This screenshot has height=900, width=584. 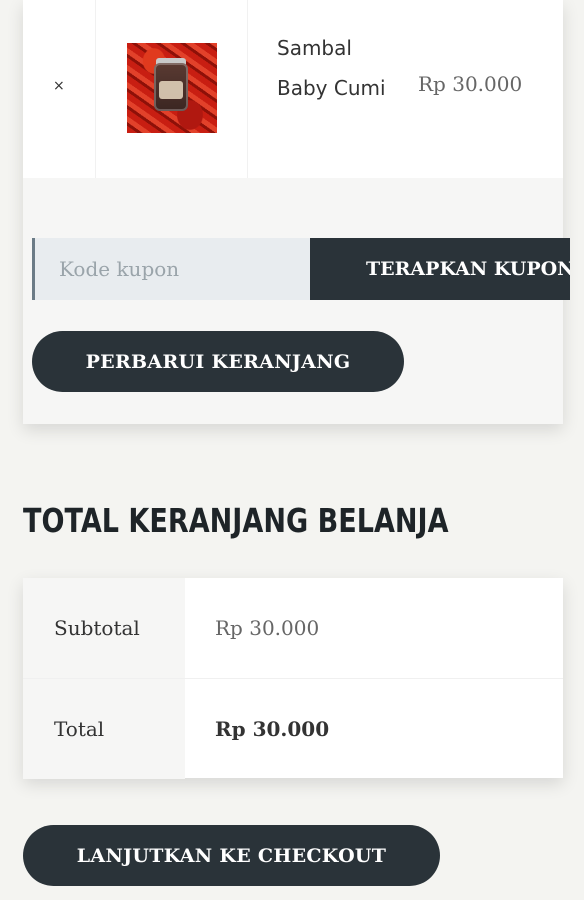 I want to click on total-value: Rp 30.000, so click(x=272, y=729).